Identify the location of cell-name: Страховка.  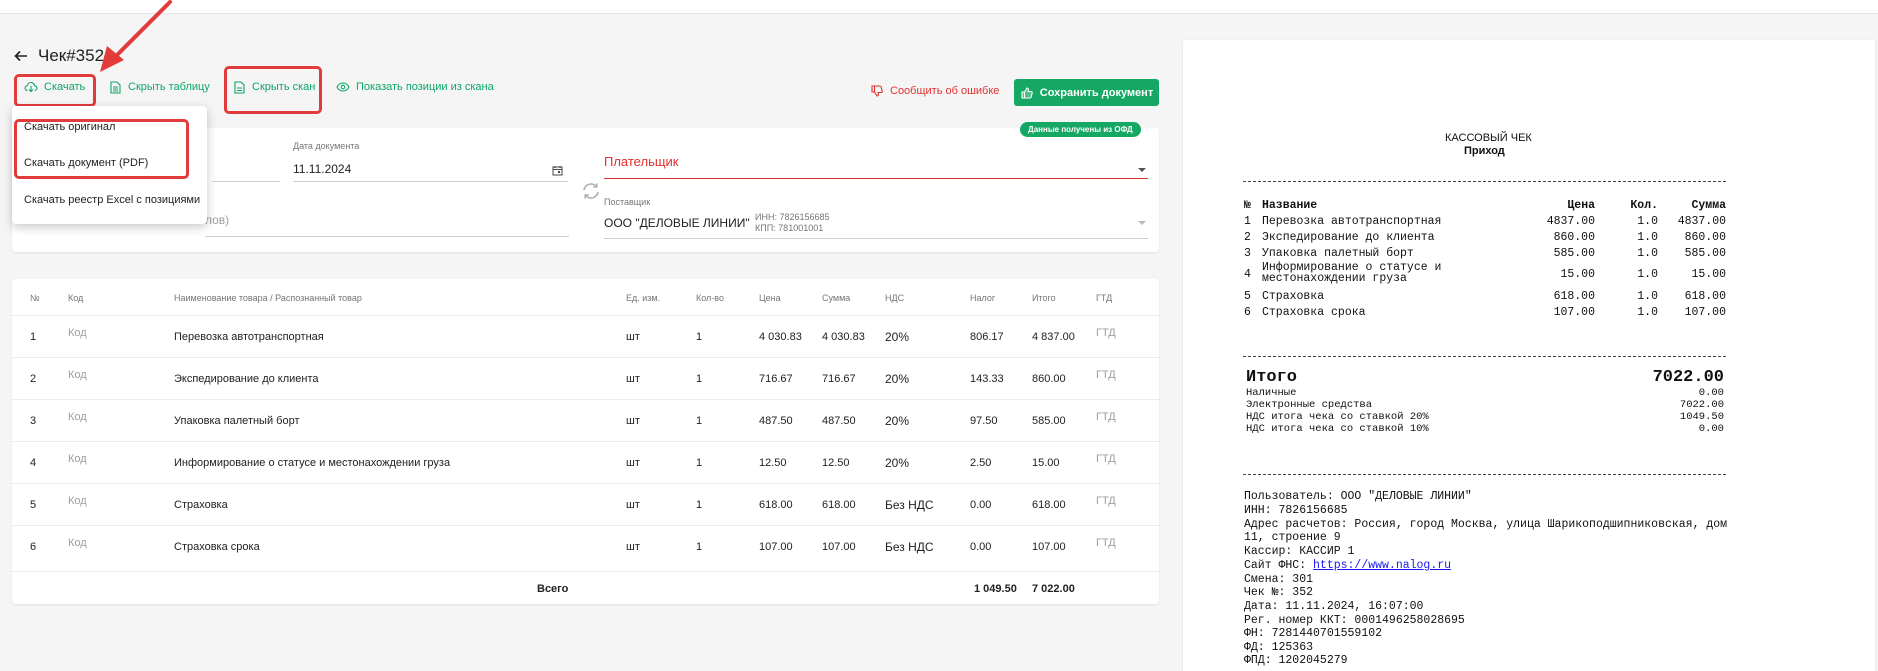
(201, 505).